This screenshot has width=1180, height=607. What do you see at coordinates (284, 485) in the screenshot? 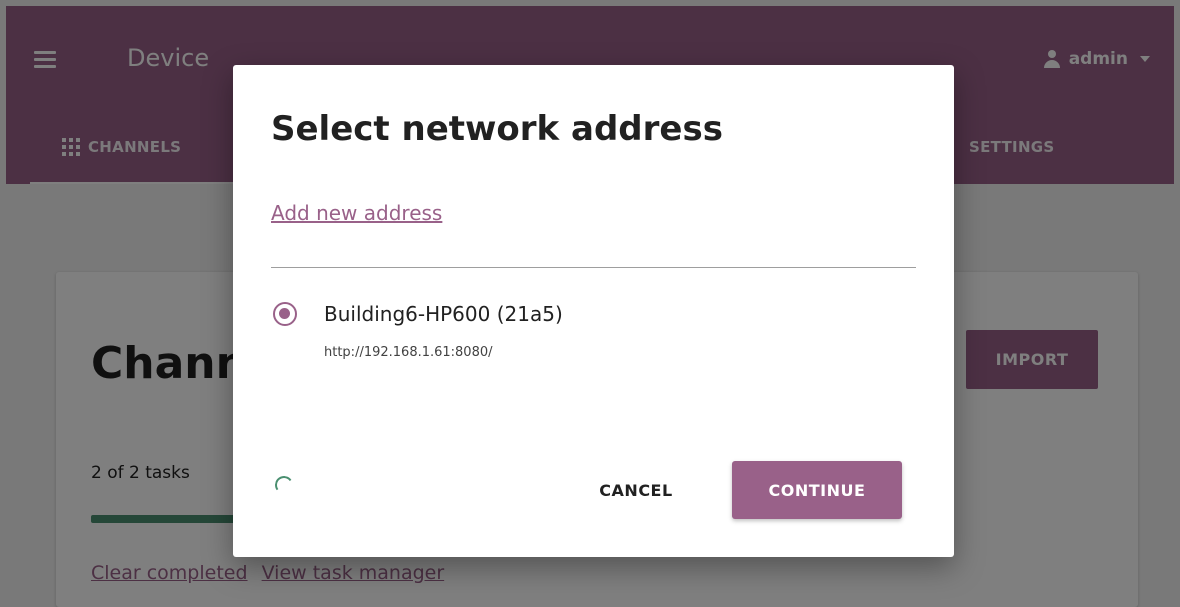
I see `loading-spinner-icon` at bounding box center [284, 485].